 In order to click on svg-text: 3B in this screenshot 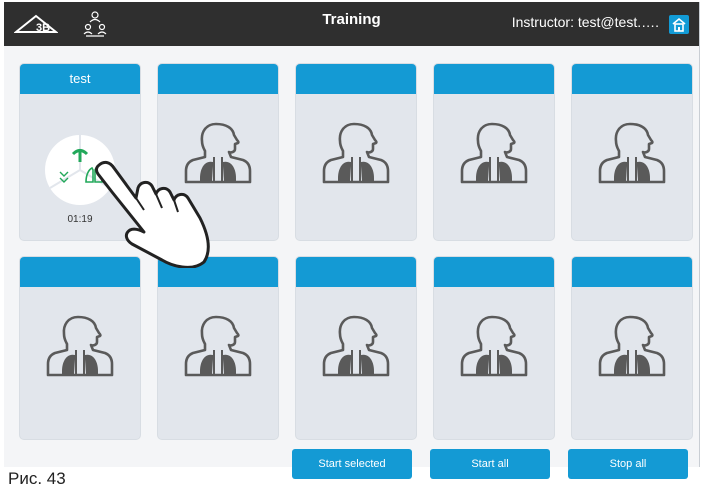, I will do `click(43, 28)`.